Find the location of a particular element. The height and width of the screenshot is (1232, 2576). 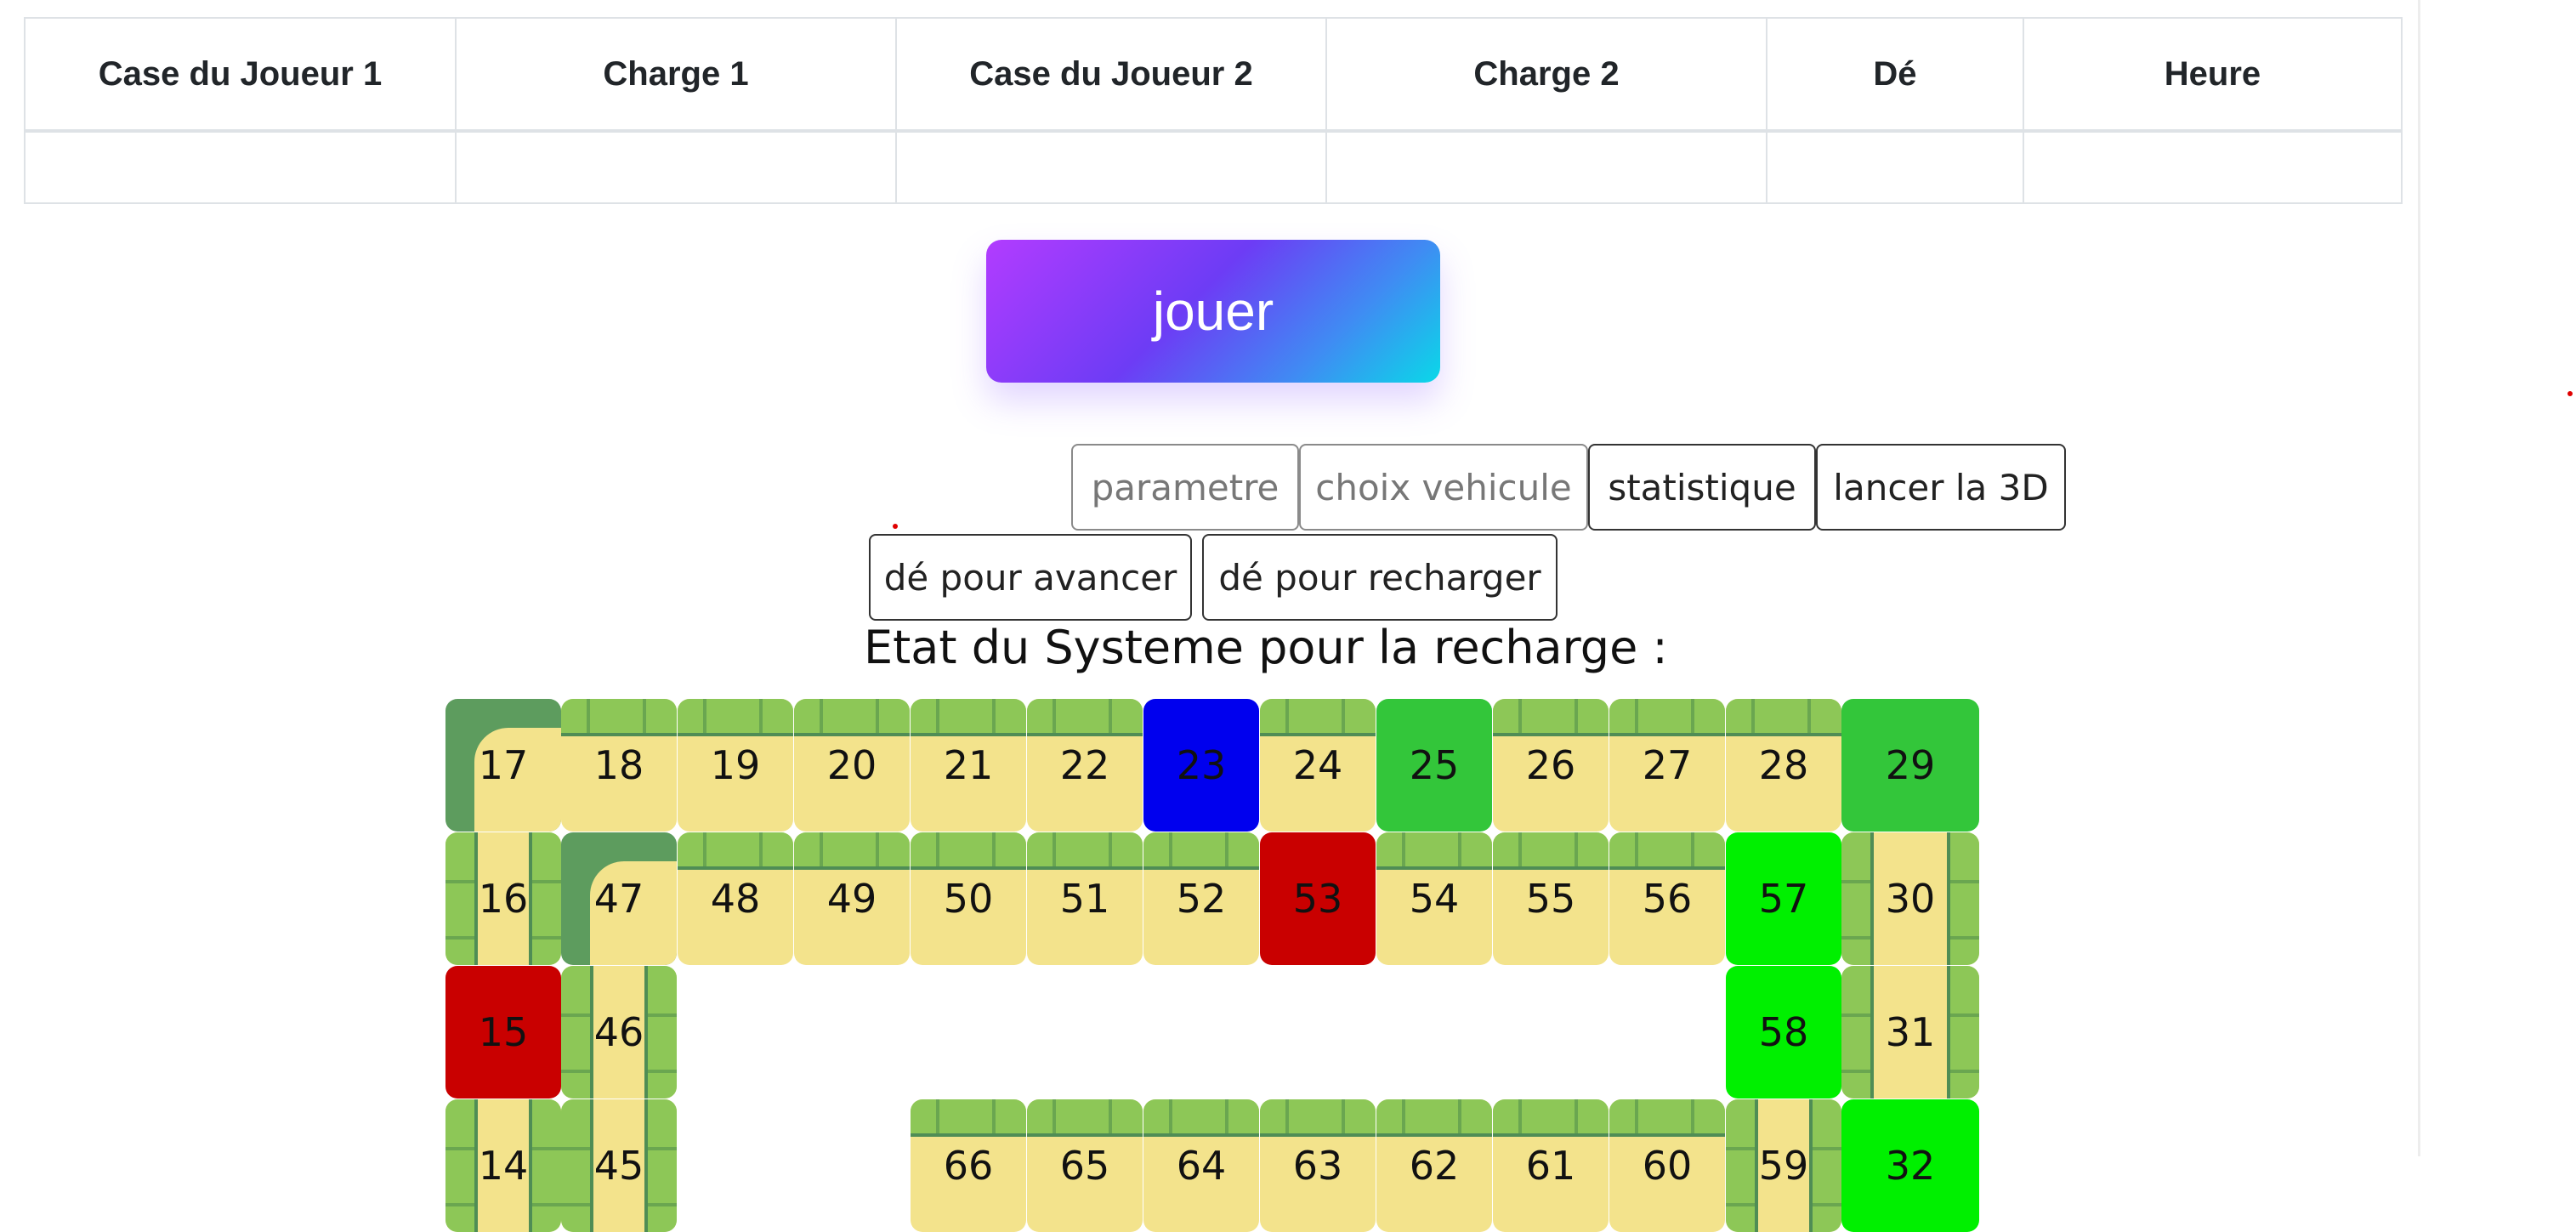

board-cell-number: 64 is located at coordinates (1202, 1166).